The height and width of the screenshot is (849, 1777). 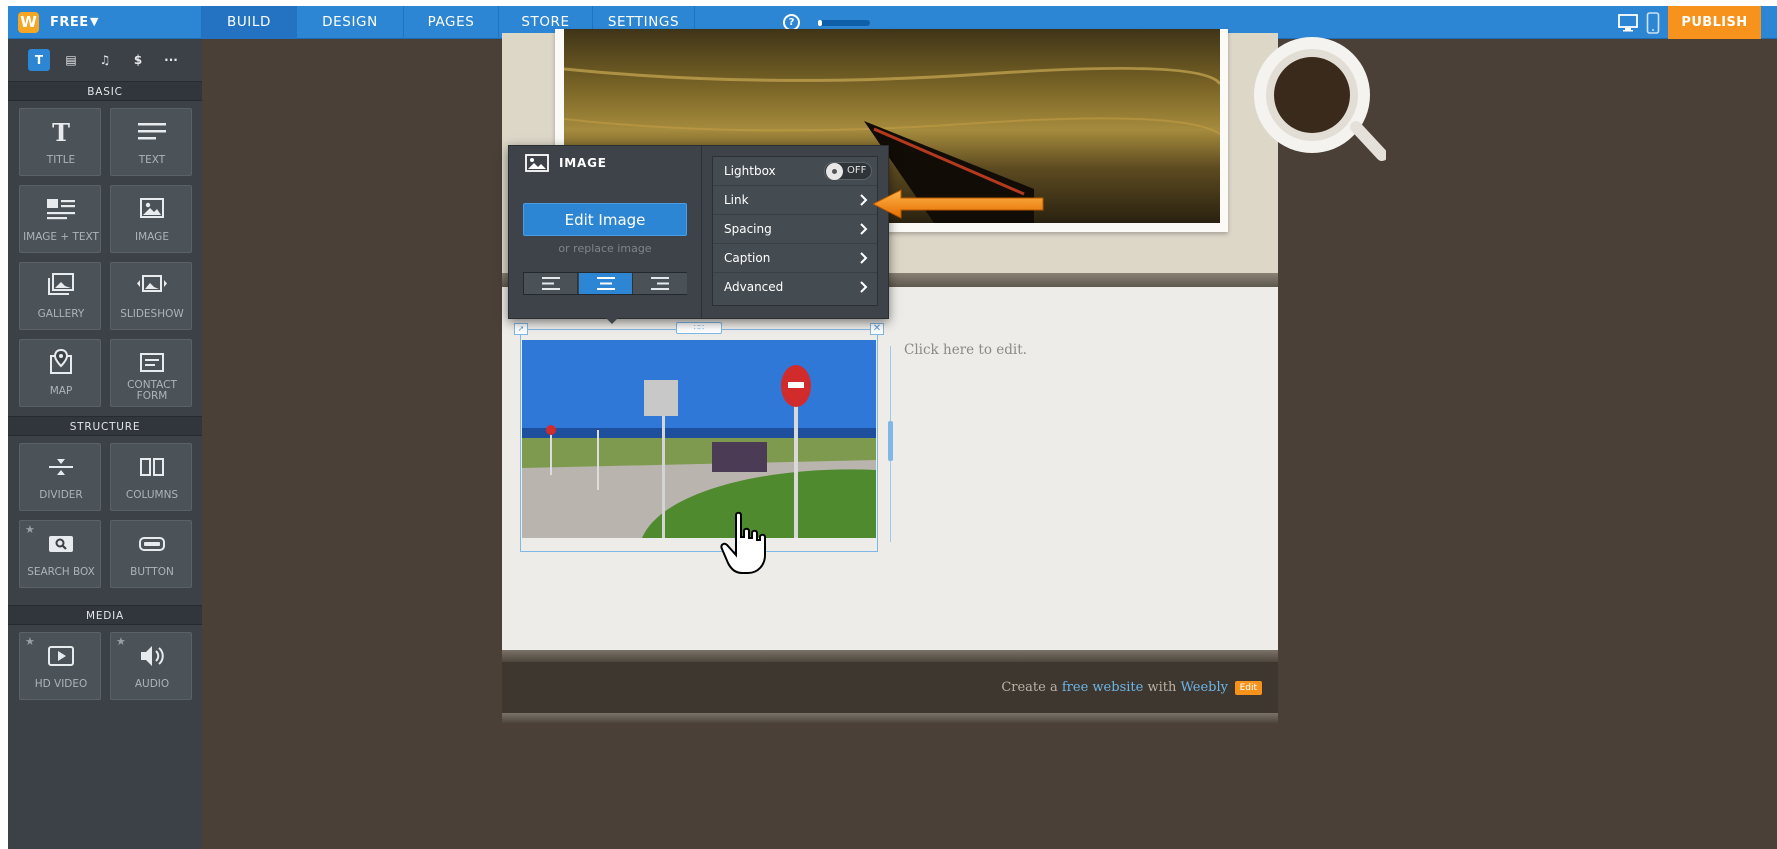 I want to click on music-note-icon: ♫, so click(x=105, y=60).